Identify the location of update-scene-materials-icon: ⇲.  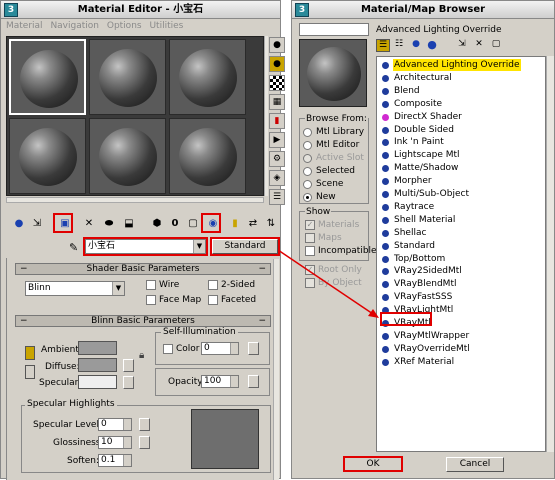
(462, 45).